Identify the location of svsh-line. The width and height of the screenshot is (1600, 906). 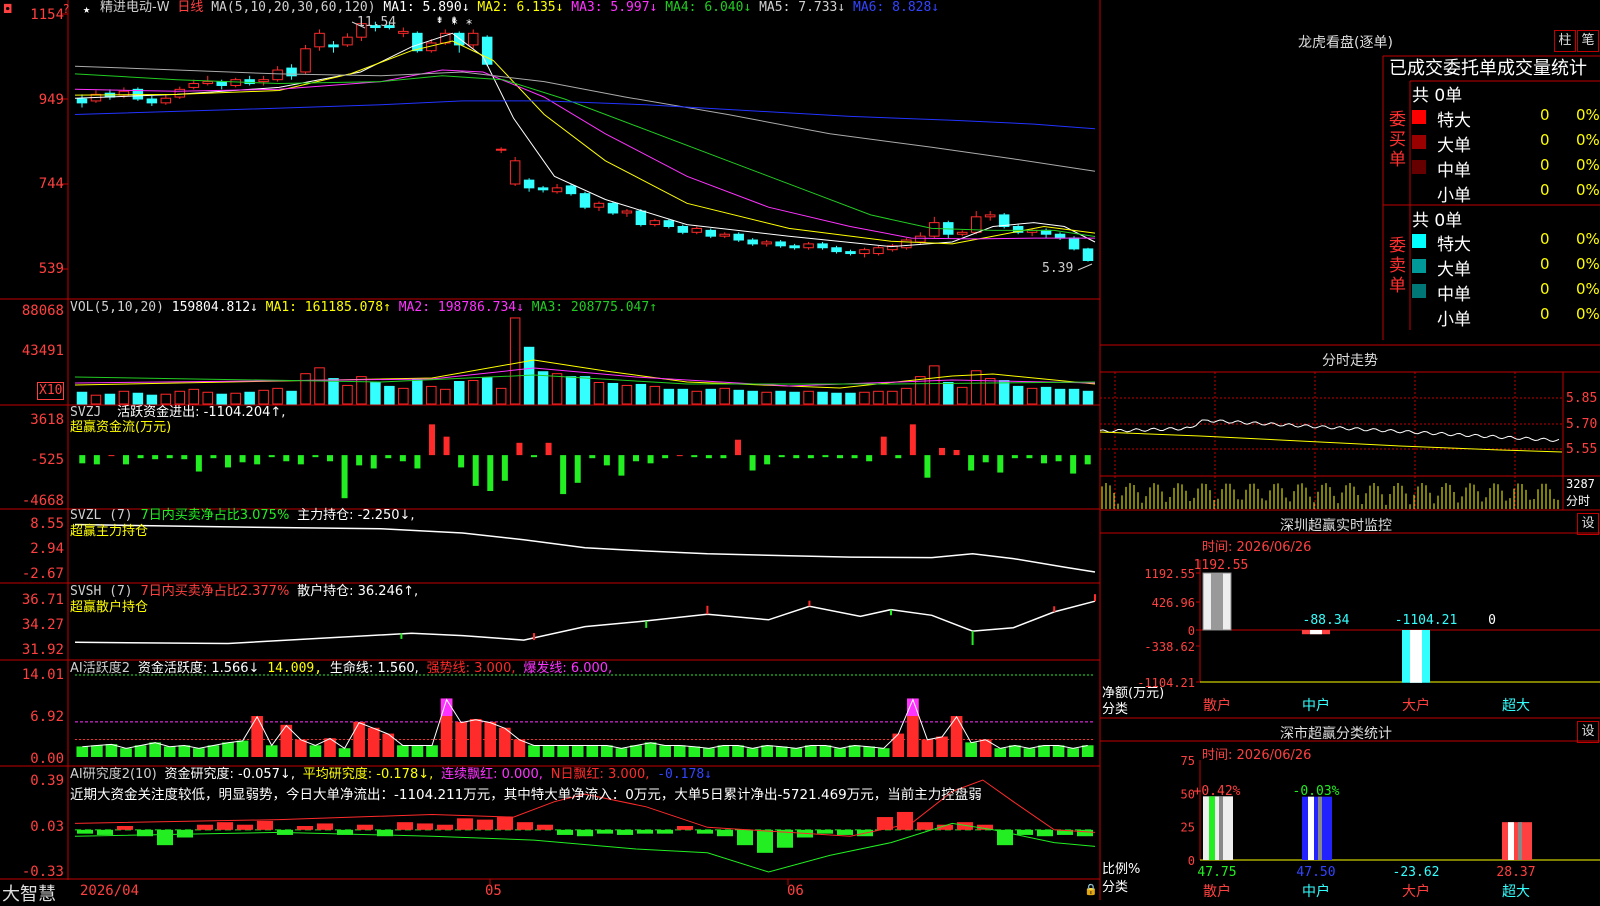
(585, 622).